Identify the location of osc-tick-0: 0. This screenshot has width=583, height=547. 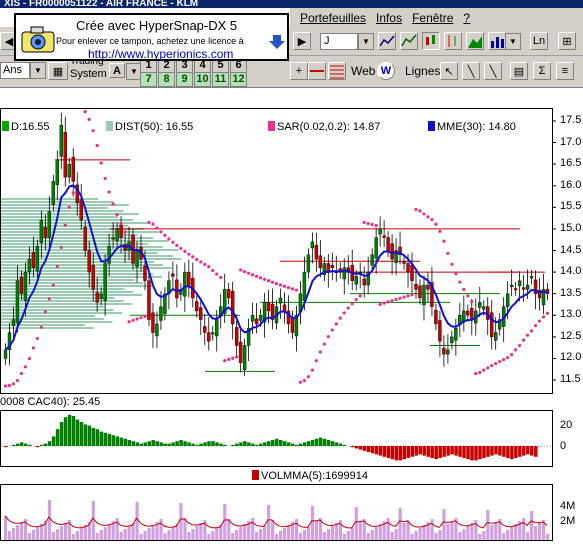
(563, 446).